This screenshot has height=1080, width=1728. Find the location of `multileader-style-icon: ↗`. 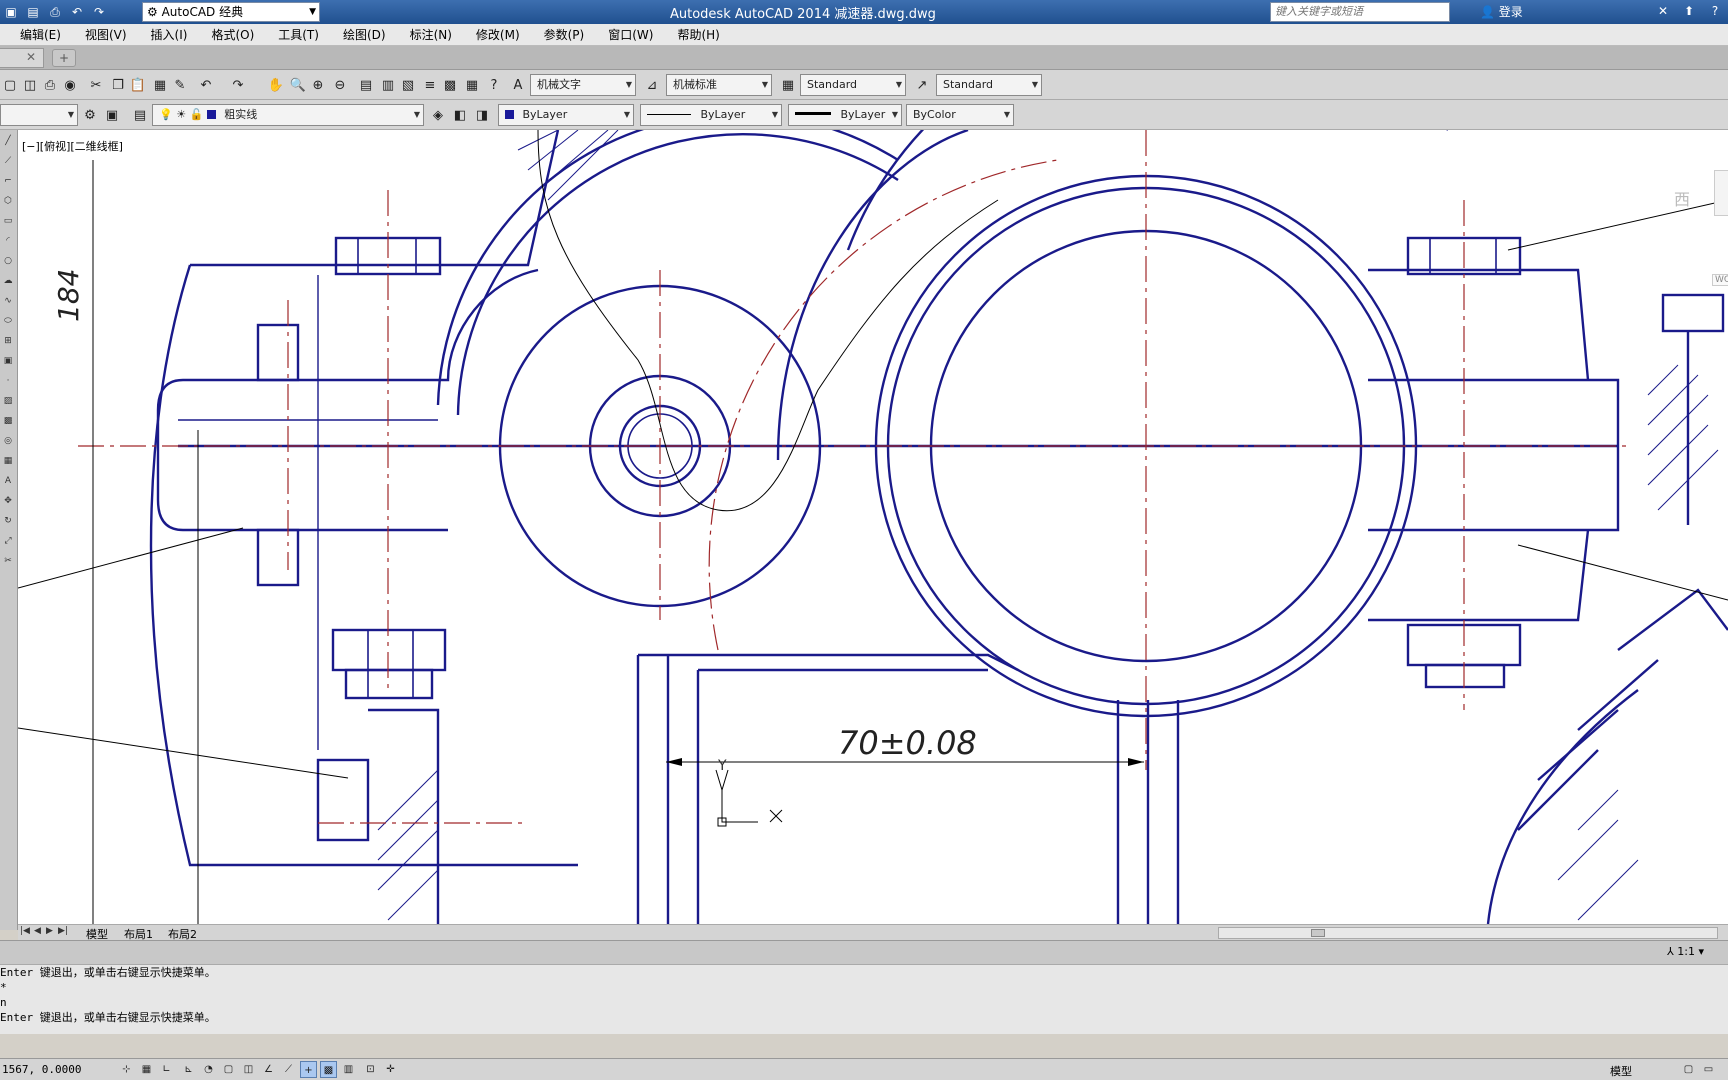

multileader-style-icon: ↗ is located at coordinates (922, 85).